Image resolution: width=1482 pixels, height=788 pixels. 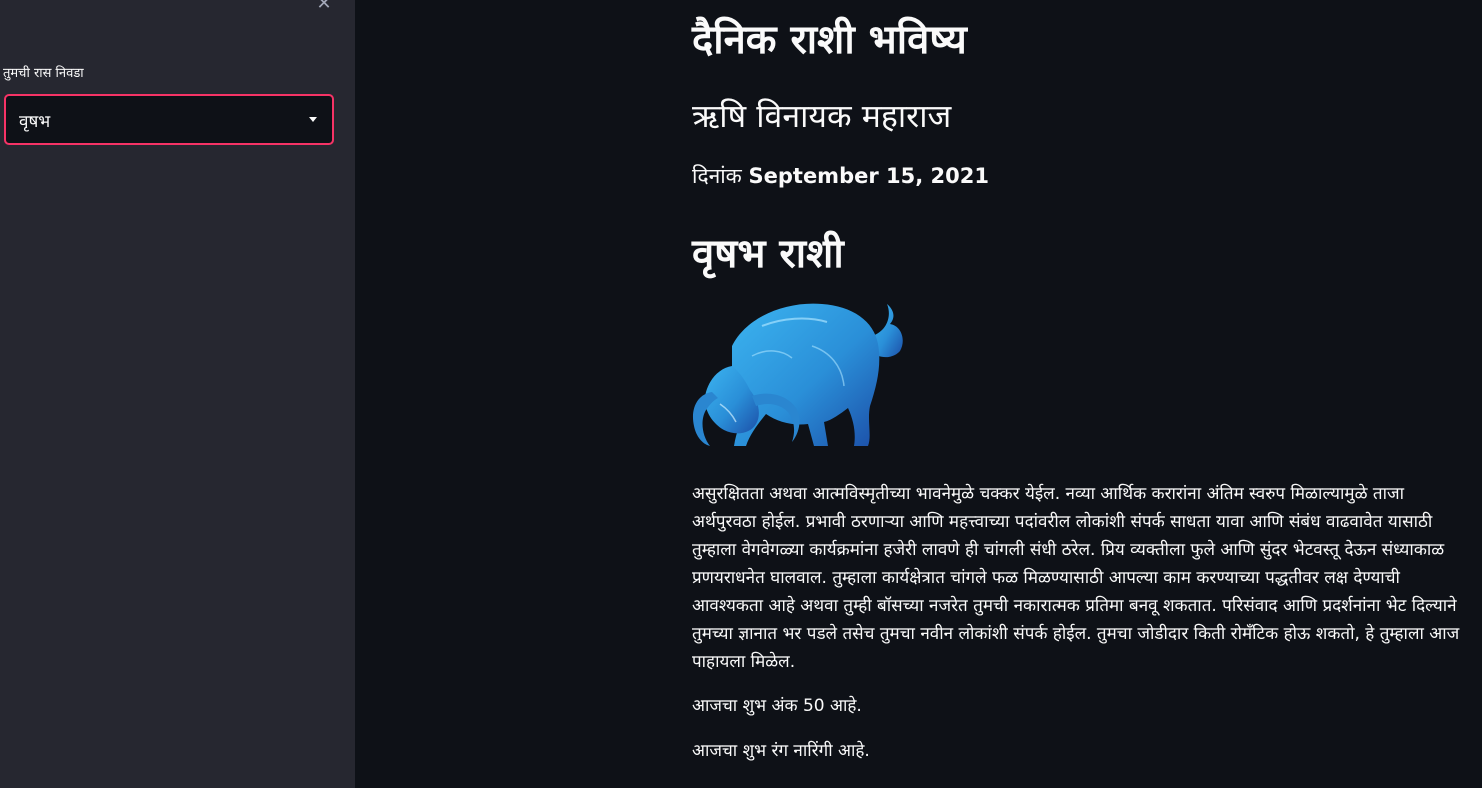 I want to click on lucky-color-text: आजचा शुभ रंग नारिंगी आहे., so click(x=781, y=751).